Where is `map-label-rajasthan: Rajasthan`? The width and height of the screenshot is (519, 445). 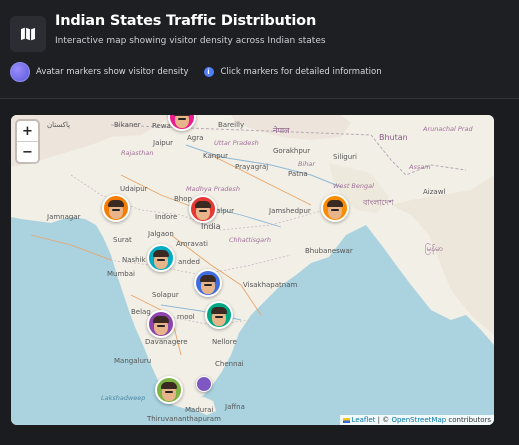
map-label-rajasthan: Rajasthan is located at coordinates (137, 153).